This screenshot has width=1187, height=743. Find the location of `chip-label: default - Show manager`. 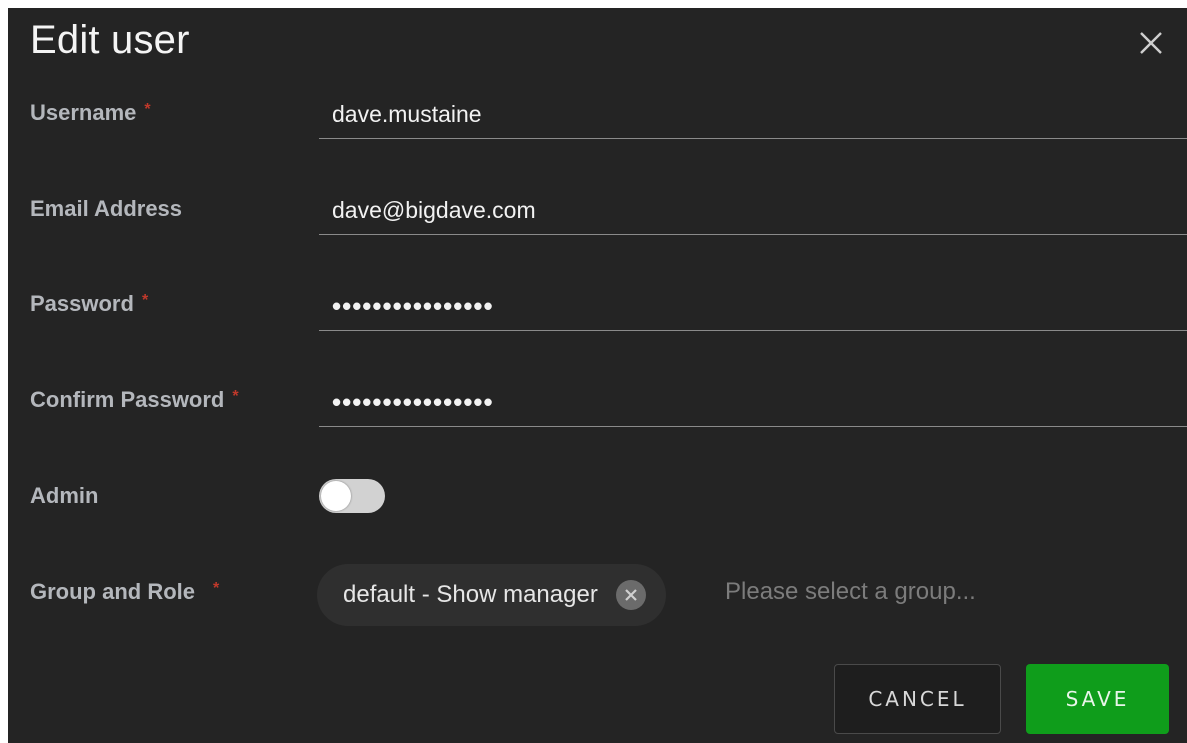

chip-label: default - Show manager is located at coordinates (470, 594).